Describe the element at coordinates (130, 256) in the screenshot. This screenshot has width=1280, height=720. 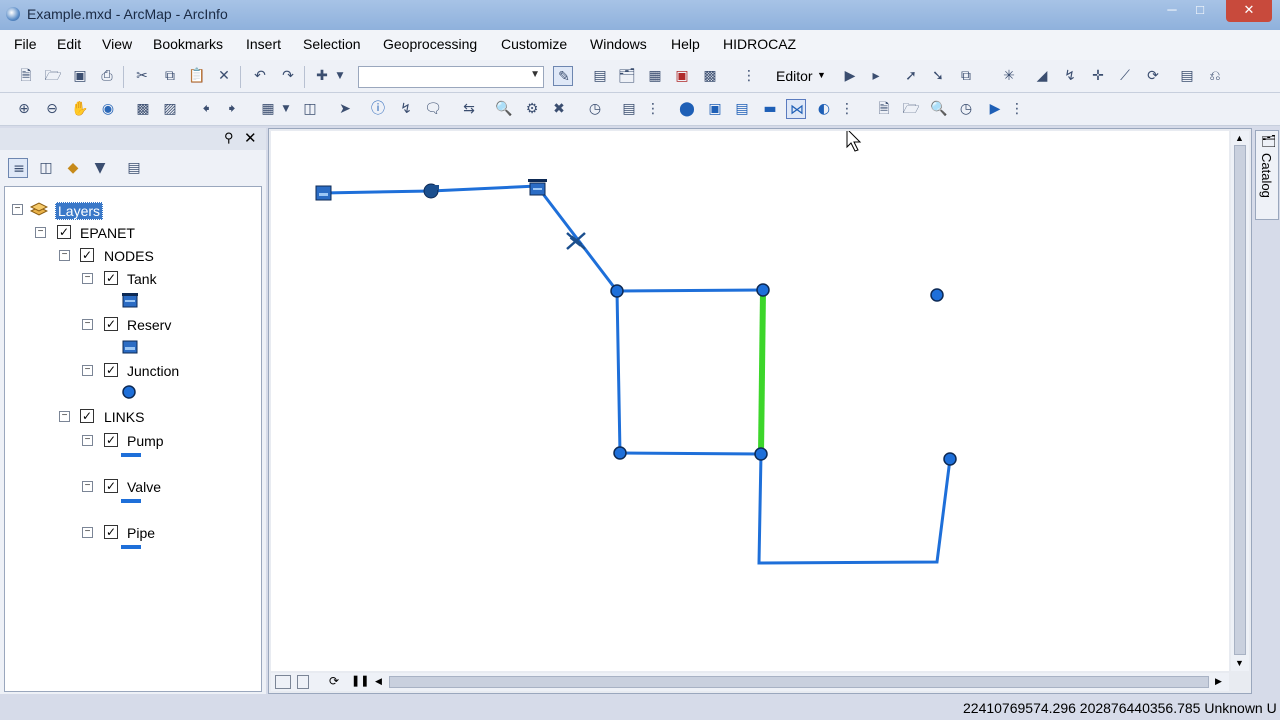
I see `layer-tree-item-nodes: − ✓ NODES` at that location.